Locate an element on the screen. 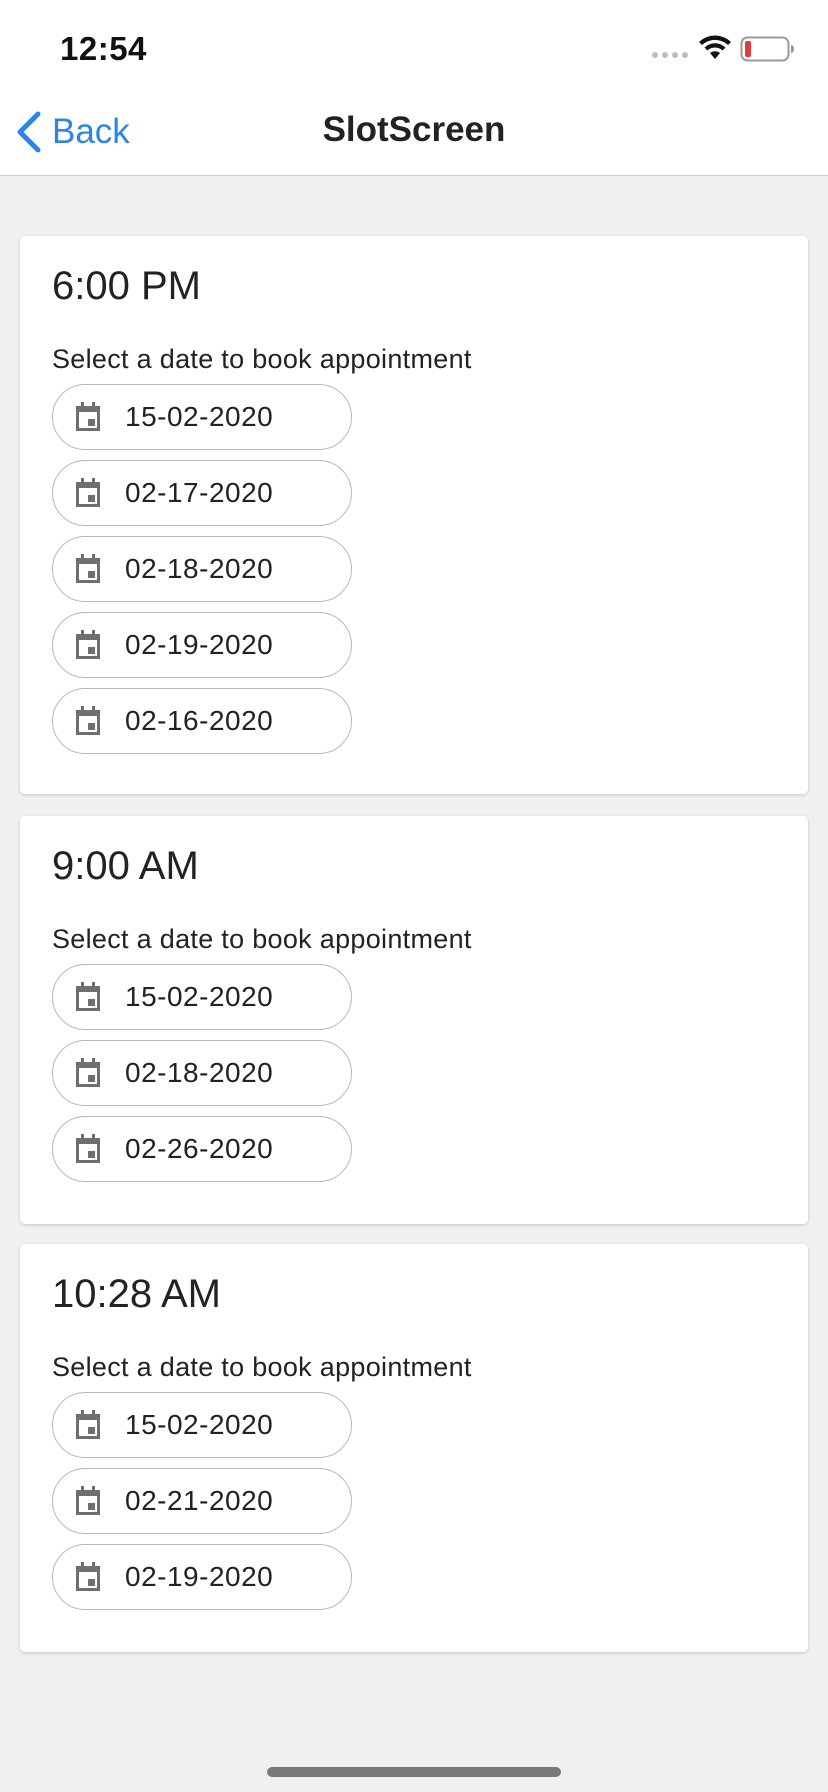  slot-time: 10:28 AM is located at coordinates (137, 1294).